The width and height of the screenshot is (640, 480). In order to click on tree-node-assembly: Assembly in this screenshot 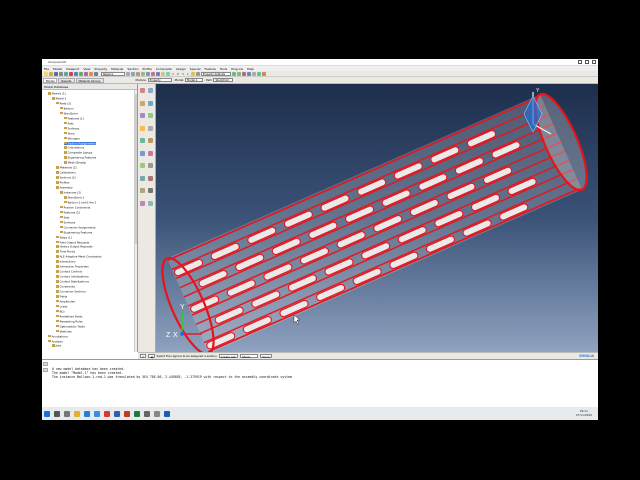, I will do `click(64, 187)`.